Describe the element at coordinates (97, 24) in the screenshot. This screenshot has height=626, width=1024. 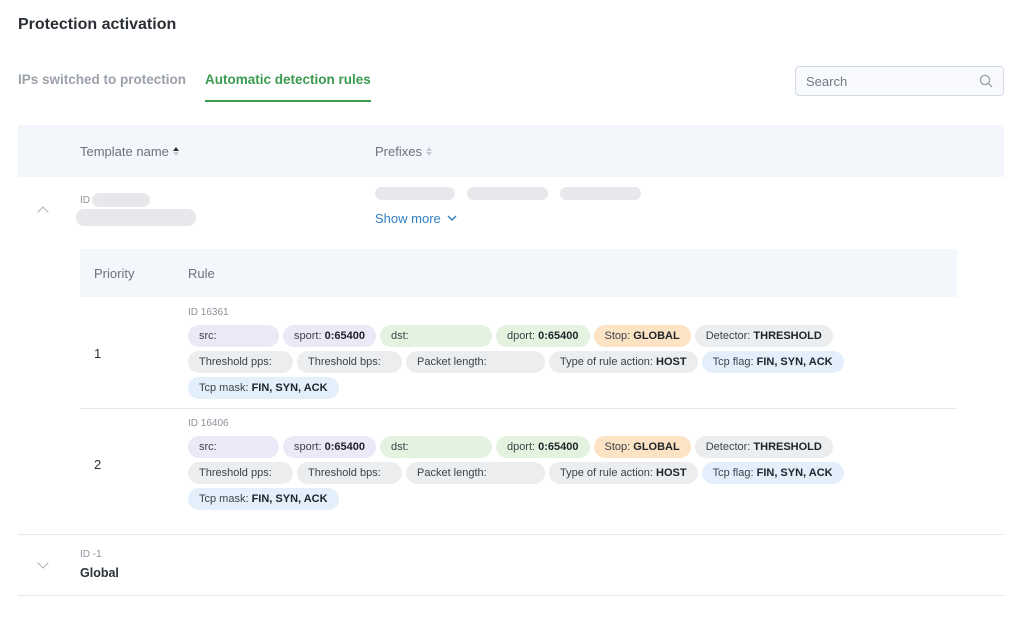
I see `page-title: Protection activation` at that location.